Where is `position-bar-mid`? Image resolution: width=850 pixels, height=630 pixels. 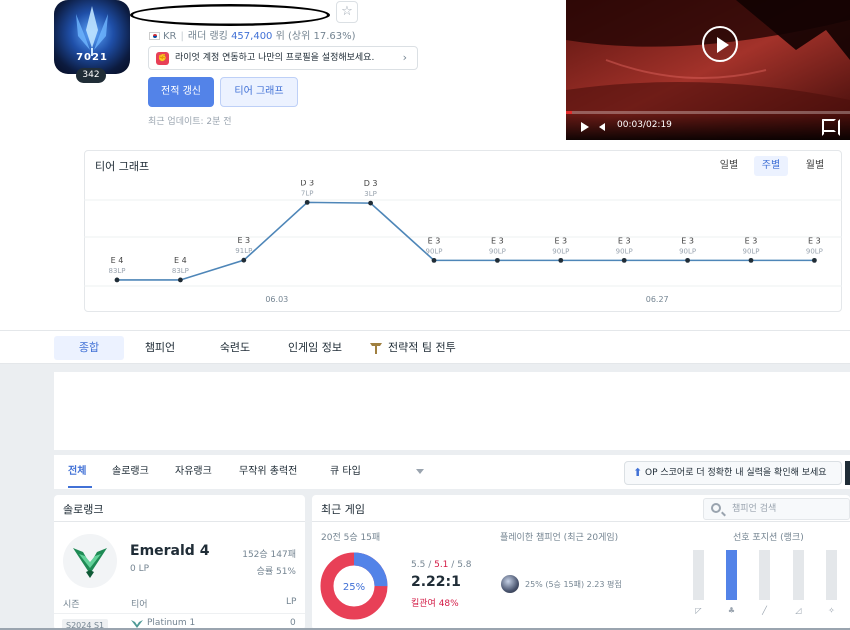
position-bar-mid is located at coordinates (764, 575).